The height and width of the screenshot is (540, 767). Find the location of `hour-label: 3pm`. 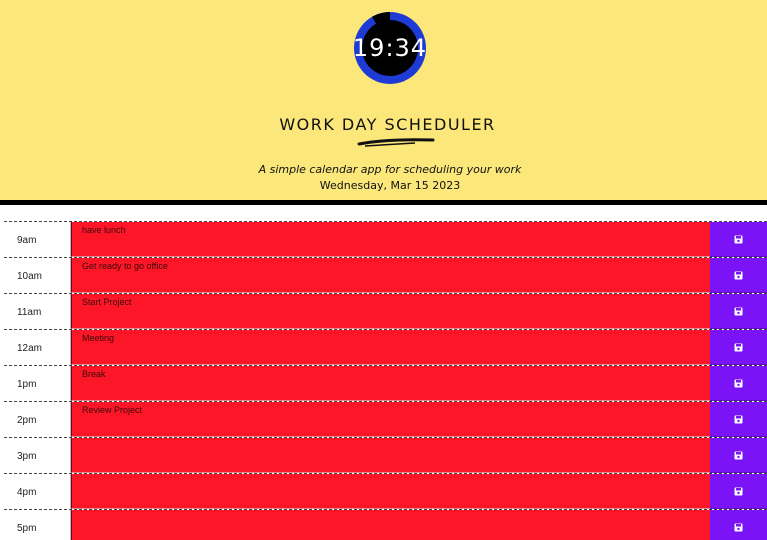

hour-label: 3pm is located at coordinates (37, 455).